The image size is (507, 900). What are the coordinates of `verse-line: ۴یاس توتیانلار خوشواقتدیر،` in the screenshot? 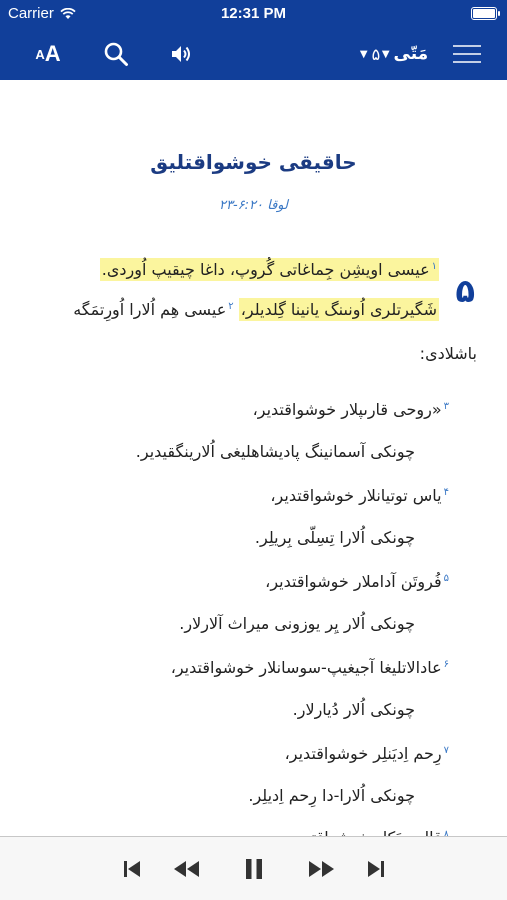 It's located at (359, 497).